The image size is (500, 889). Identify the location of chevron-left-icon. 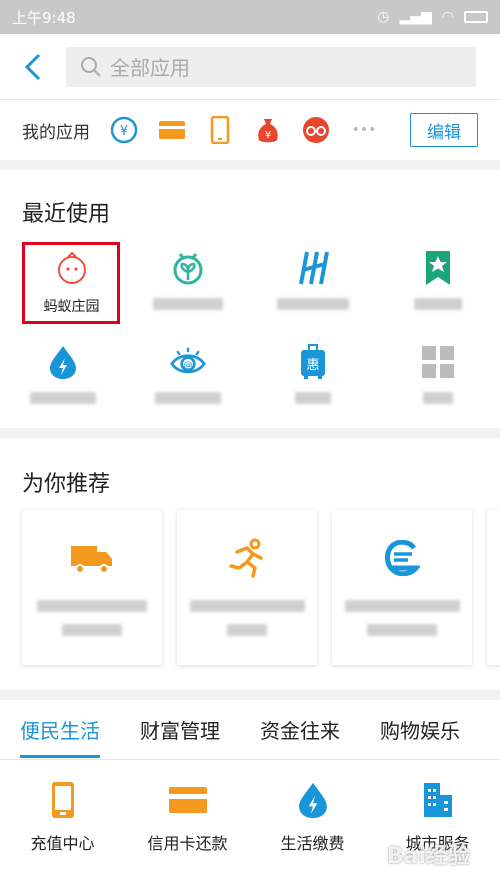
(32, 66).